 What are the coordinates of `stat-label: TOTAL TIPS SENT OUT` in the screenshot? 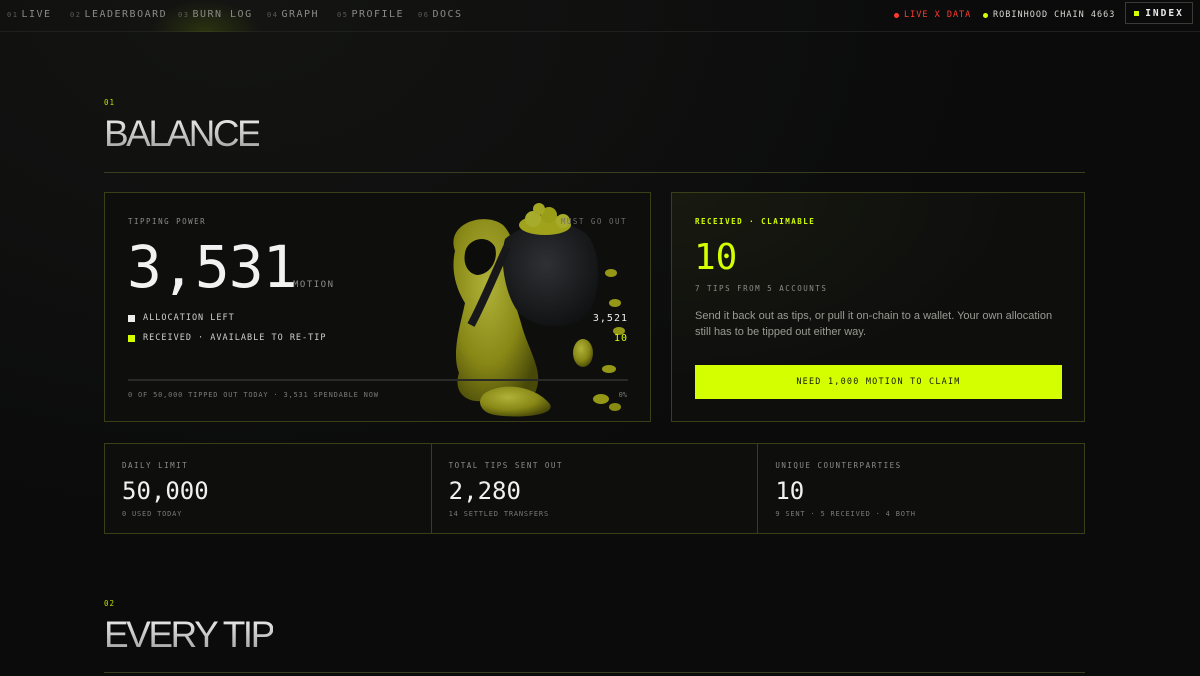 It's located at (505, 465).